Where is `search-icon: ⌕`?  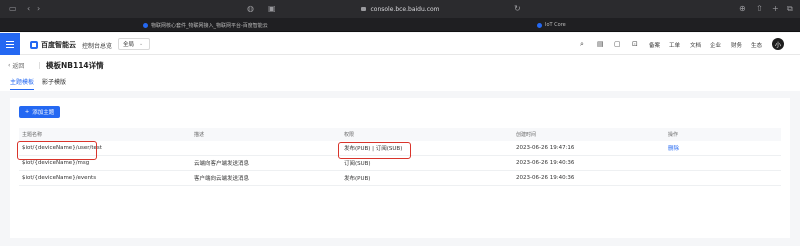
search-icon: ⌕ is located at coordinates (582, 44).